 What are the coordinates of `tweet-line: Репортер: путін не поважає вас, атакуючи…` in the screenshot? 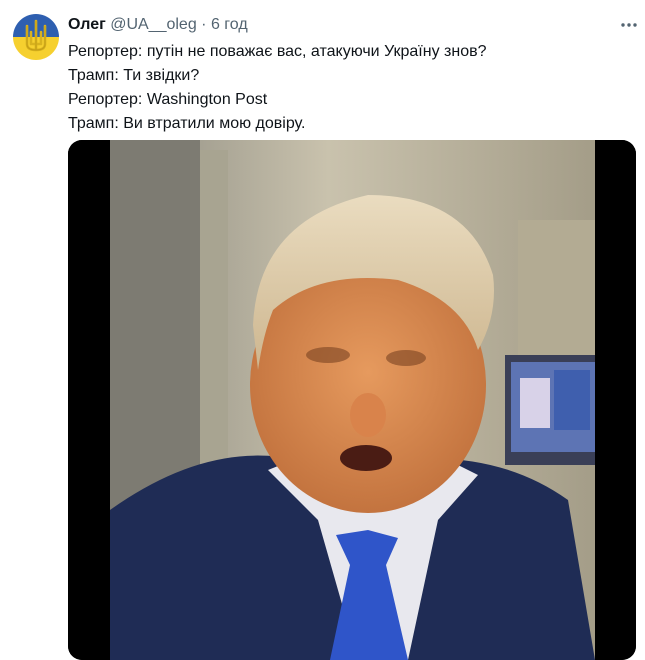 It's located at (277, 51).